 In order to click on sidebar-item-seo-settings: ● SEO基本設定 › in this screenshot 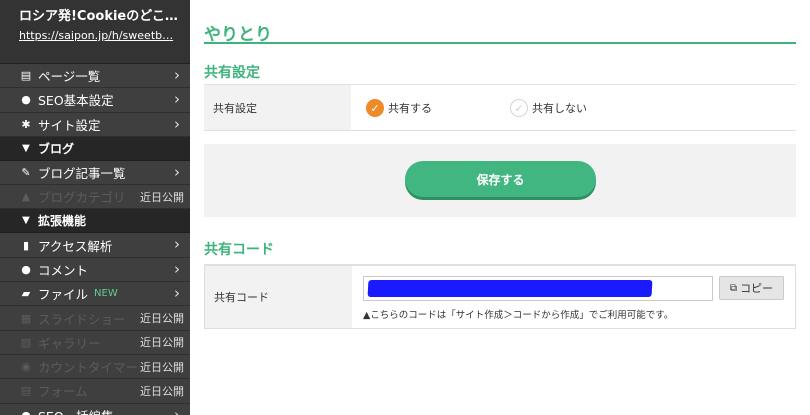, I will do `click(95, 100)`.